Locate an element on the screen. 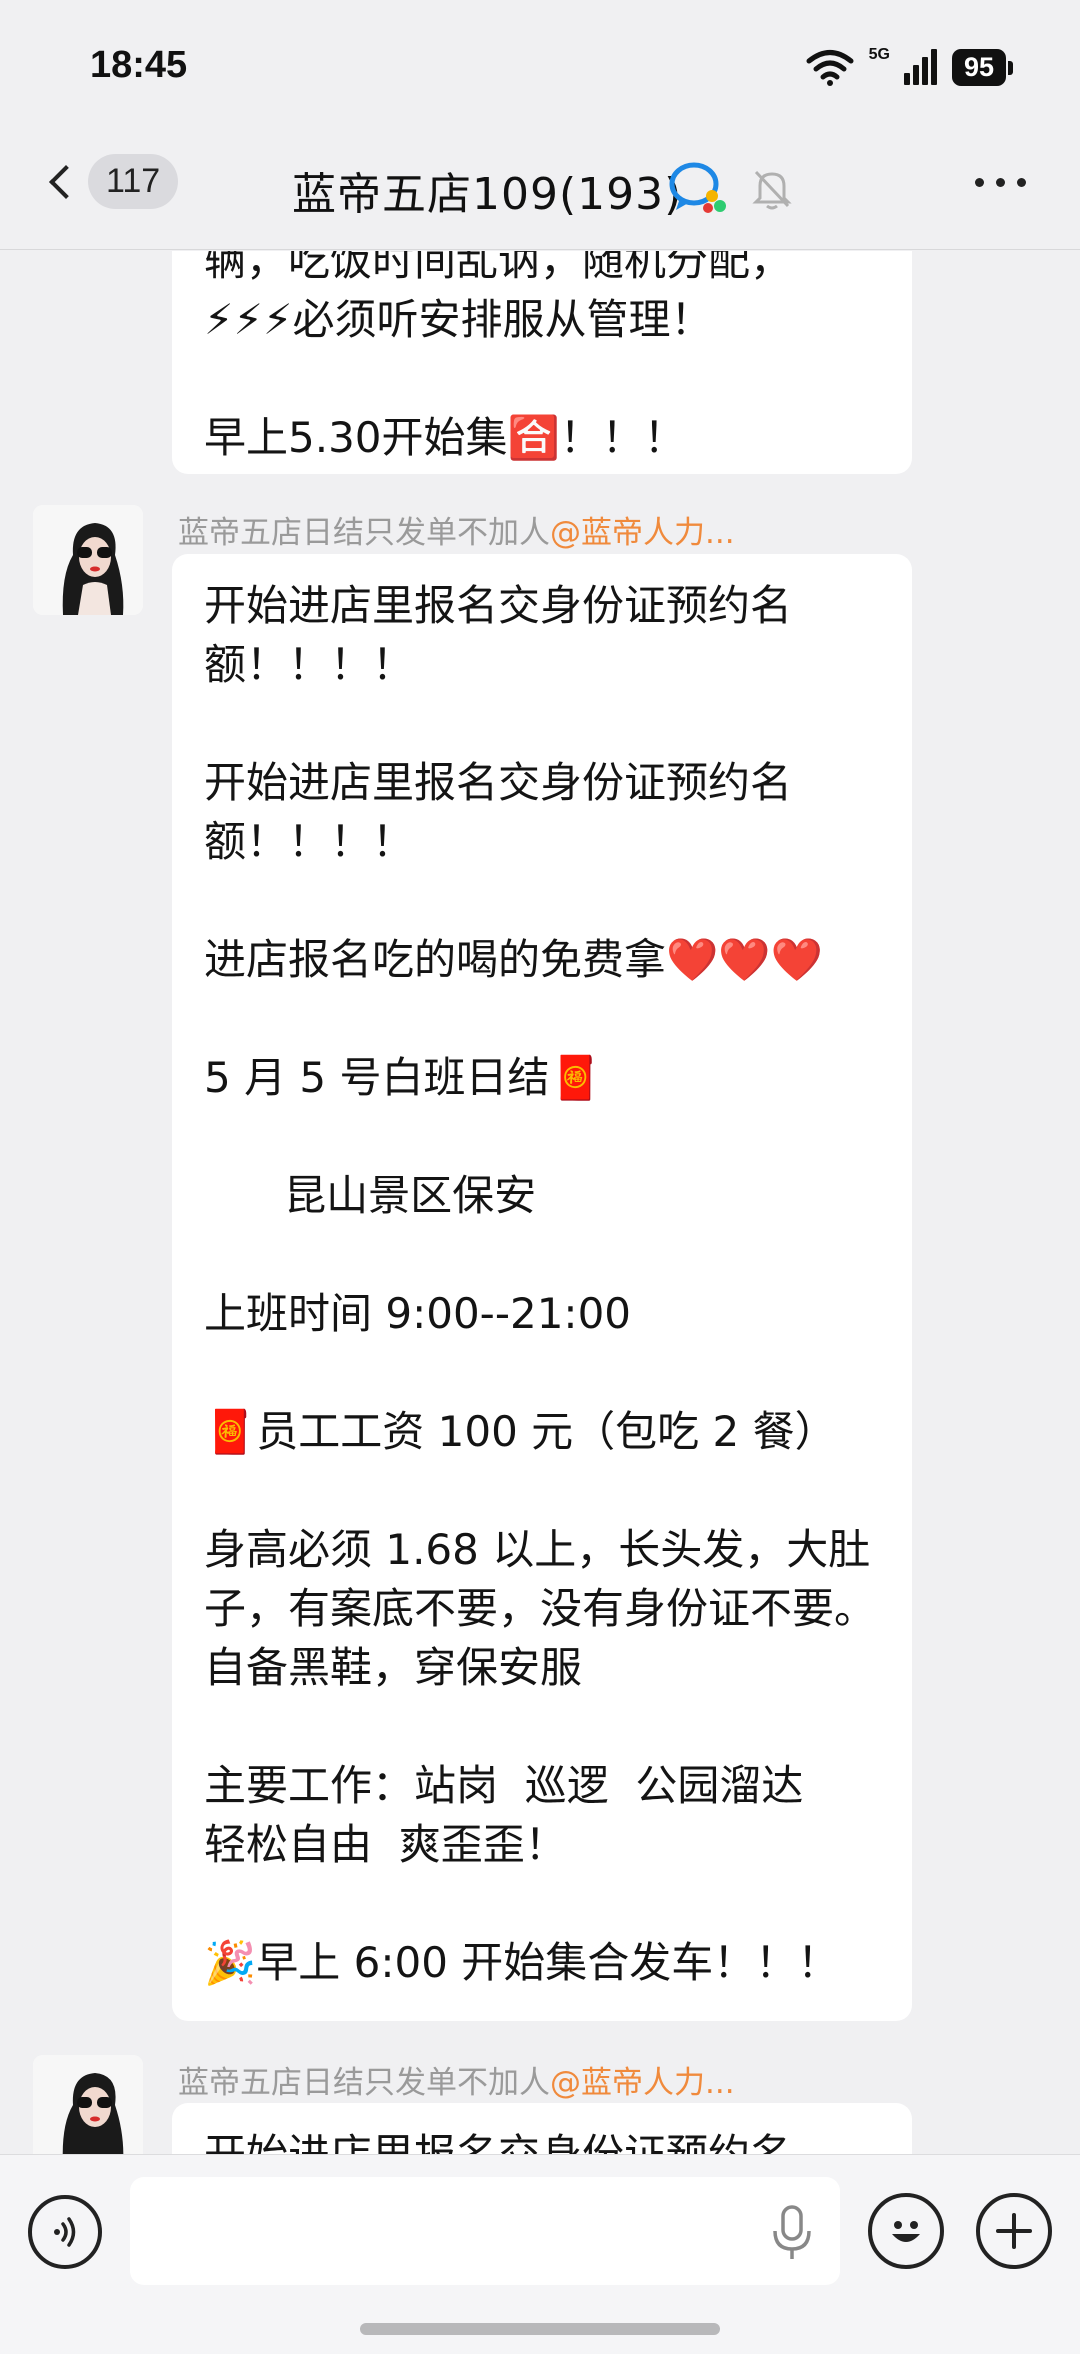 The image size is (1080, 2354). message-bubble: 开始进店里报名交身份证预约名 is located at coordinates (542, 2128).